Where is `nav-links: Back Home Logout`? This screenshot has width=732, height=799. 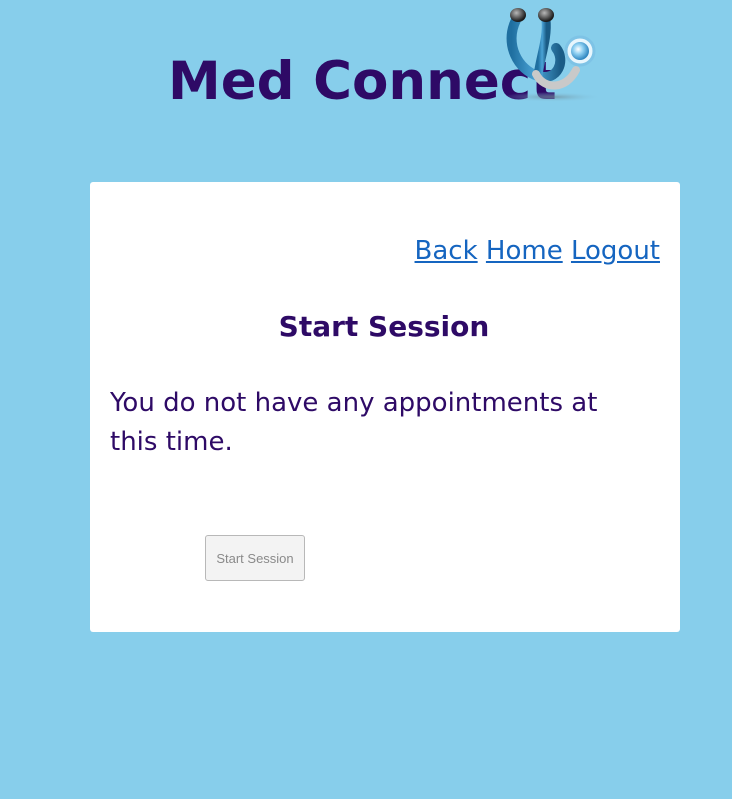
nav-links: Back Home Logout is located at coordinates (537, 251).